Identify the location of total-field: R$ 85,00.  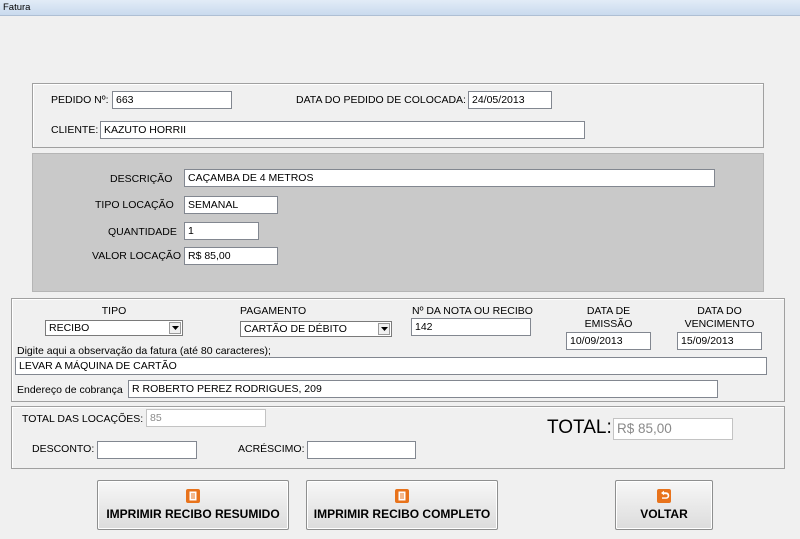
(673, 429).